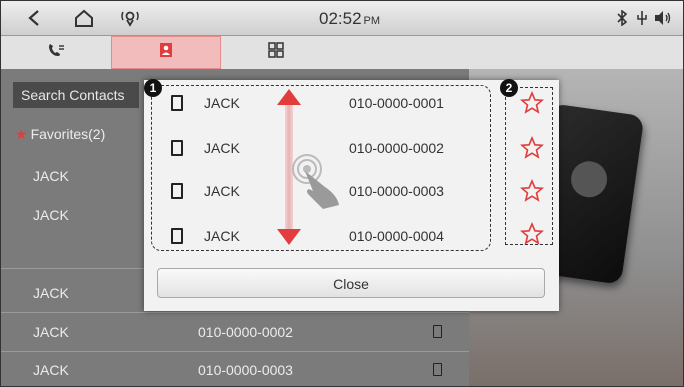 The width and height of the screenshot is (684, 387). I want to click on call-history-icon, so click(56, 52).